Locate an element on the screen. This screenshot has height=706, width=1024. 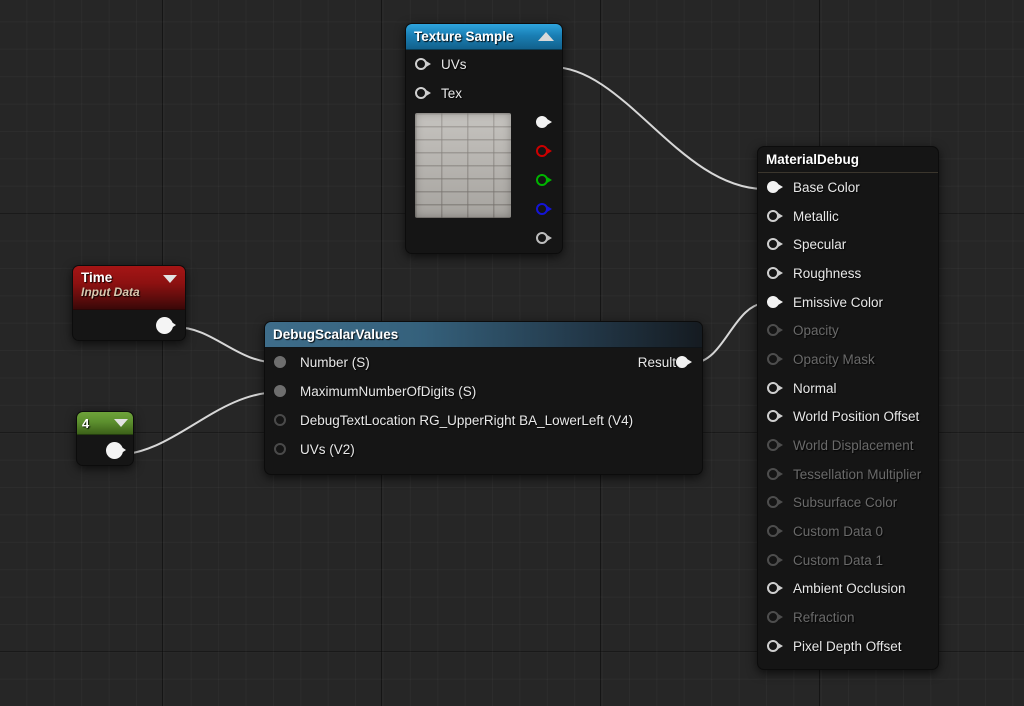
pin-row-roughness: Roughness is located at coordinates (848, 273).